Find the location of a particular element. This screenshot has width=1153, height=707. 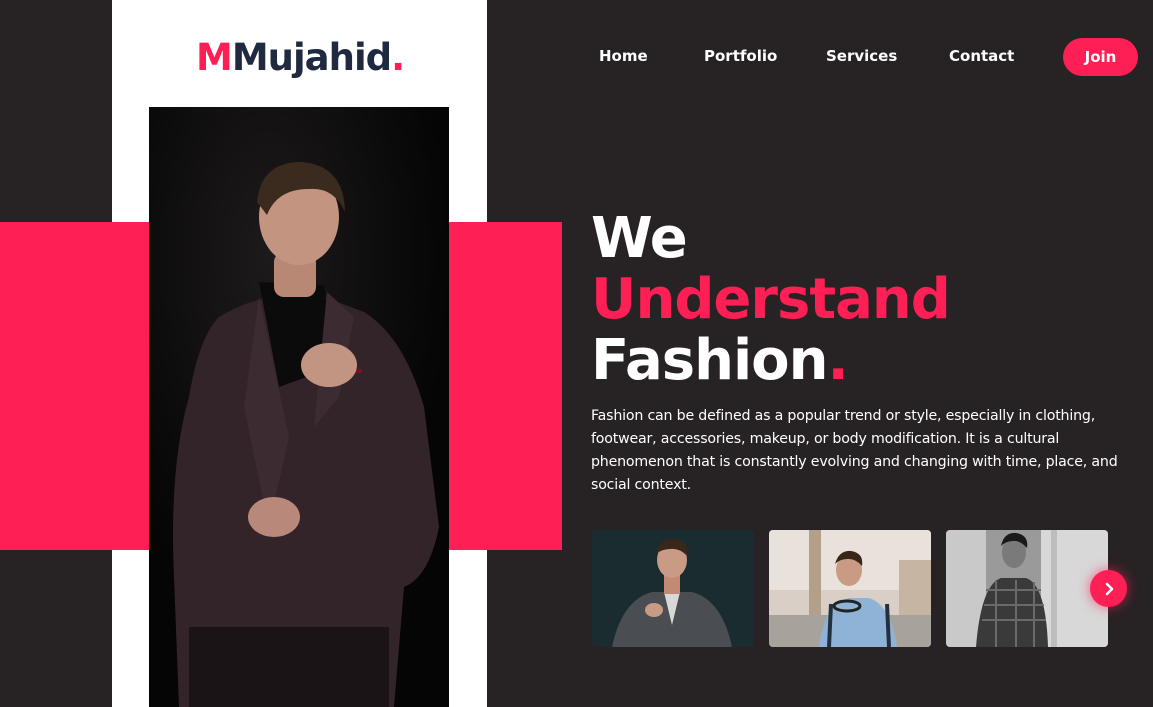

main-nav: Home Portfolio Services Contact Join is located at coordinates (576, 57).